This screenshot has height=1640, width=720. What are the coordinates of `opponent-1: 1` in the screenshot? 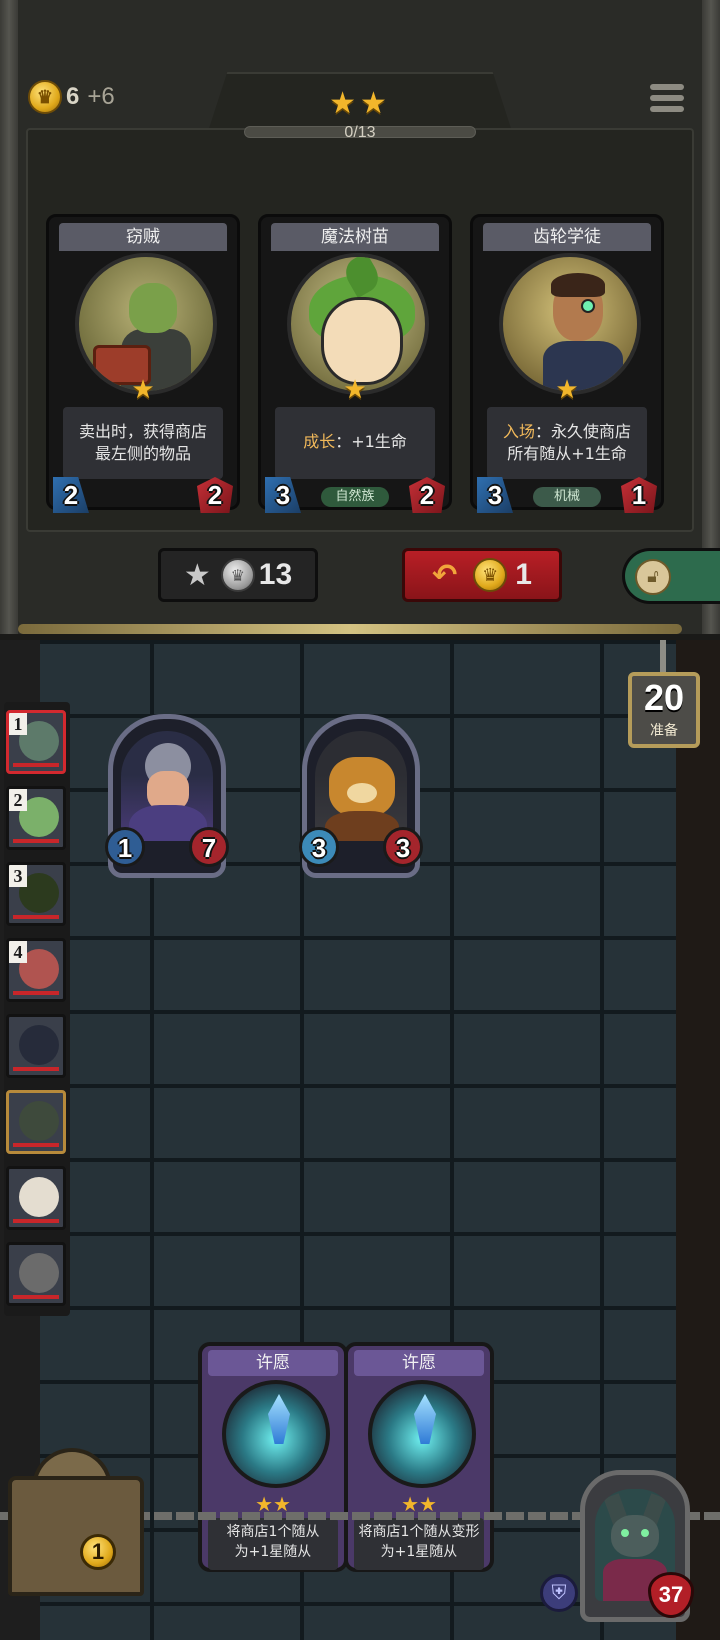 It's located at (36, 742).